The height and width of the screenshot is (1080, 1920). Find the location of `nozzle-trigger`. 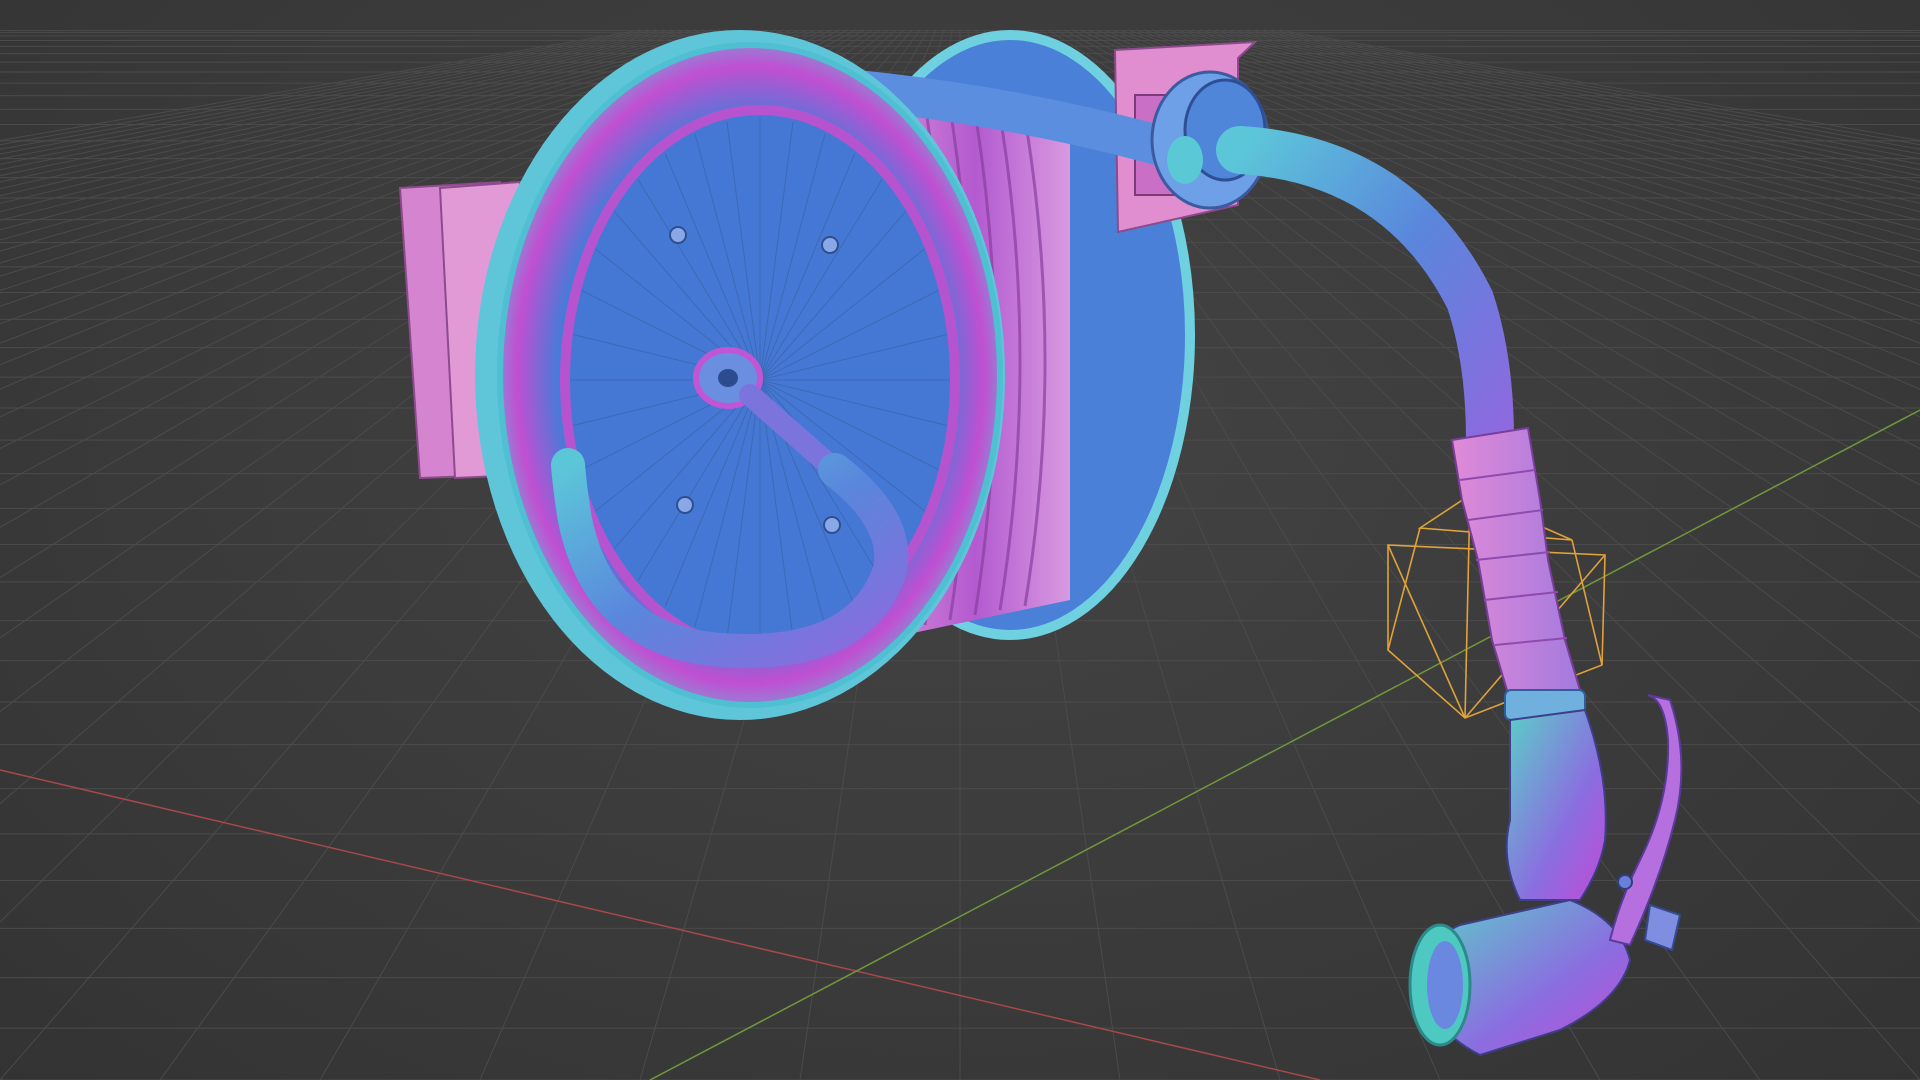

nozzle-trigger is located at coordinates (1645, 820).